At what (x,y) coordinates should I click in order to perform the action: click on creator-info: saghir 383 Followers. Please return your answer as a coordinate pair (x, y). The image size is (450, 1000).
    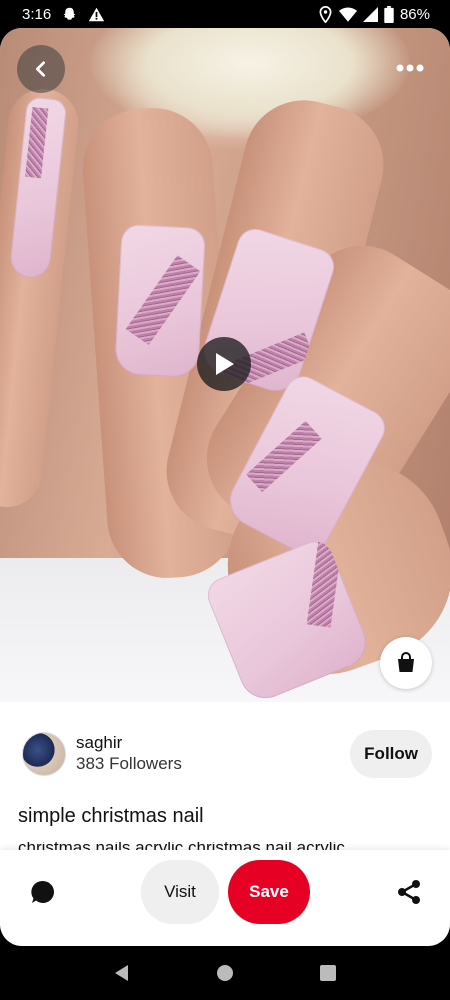
    Looking at the image, I should click on (129, 754).